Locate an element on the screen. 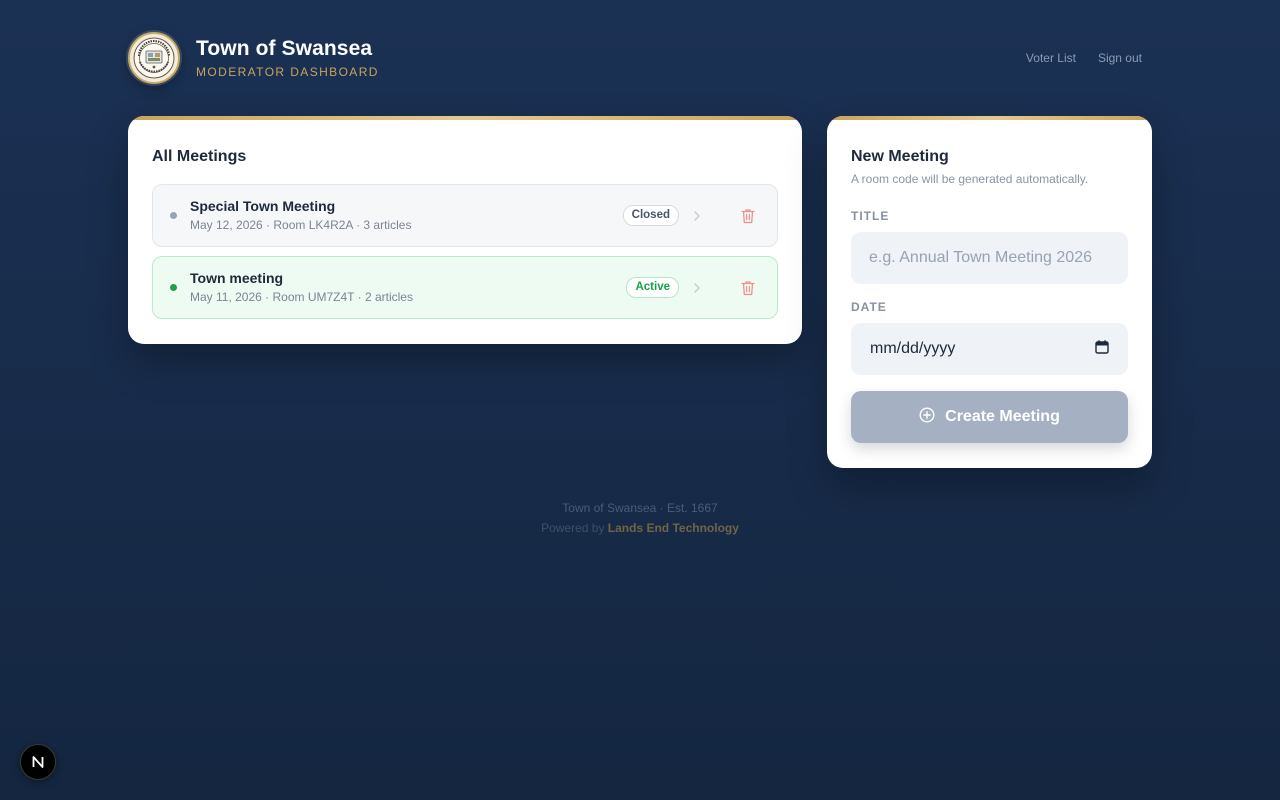 This screenshot has height=800, width=1280. town-seal-logo is located at coordinates (154, 58).